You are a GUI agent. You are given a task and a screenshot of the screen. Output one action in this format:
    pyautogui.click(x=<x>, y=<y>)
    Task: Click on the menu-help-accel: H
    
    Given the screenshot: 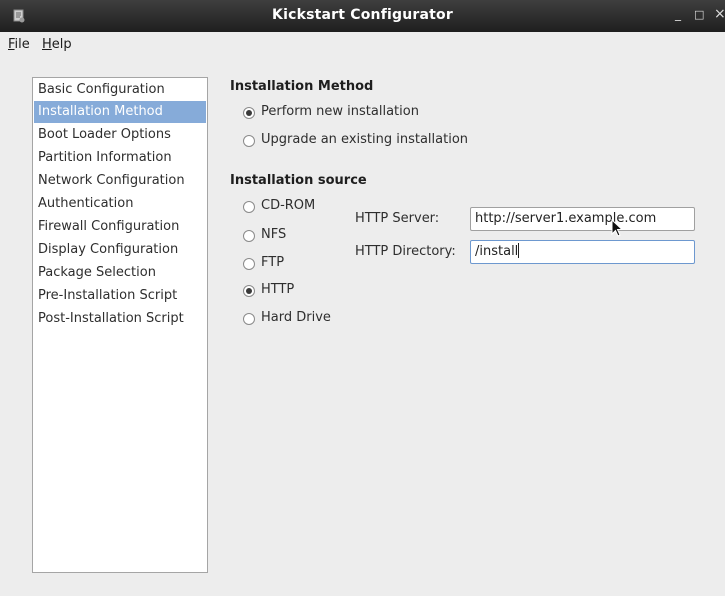 What is the action you would take?
    pyautogui.click(x=47, y=44)
    